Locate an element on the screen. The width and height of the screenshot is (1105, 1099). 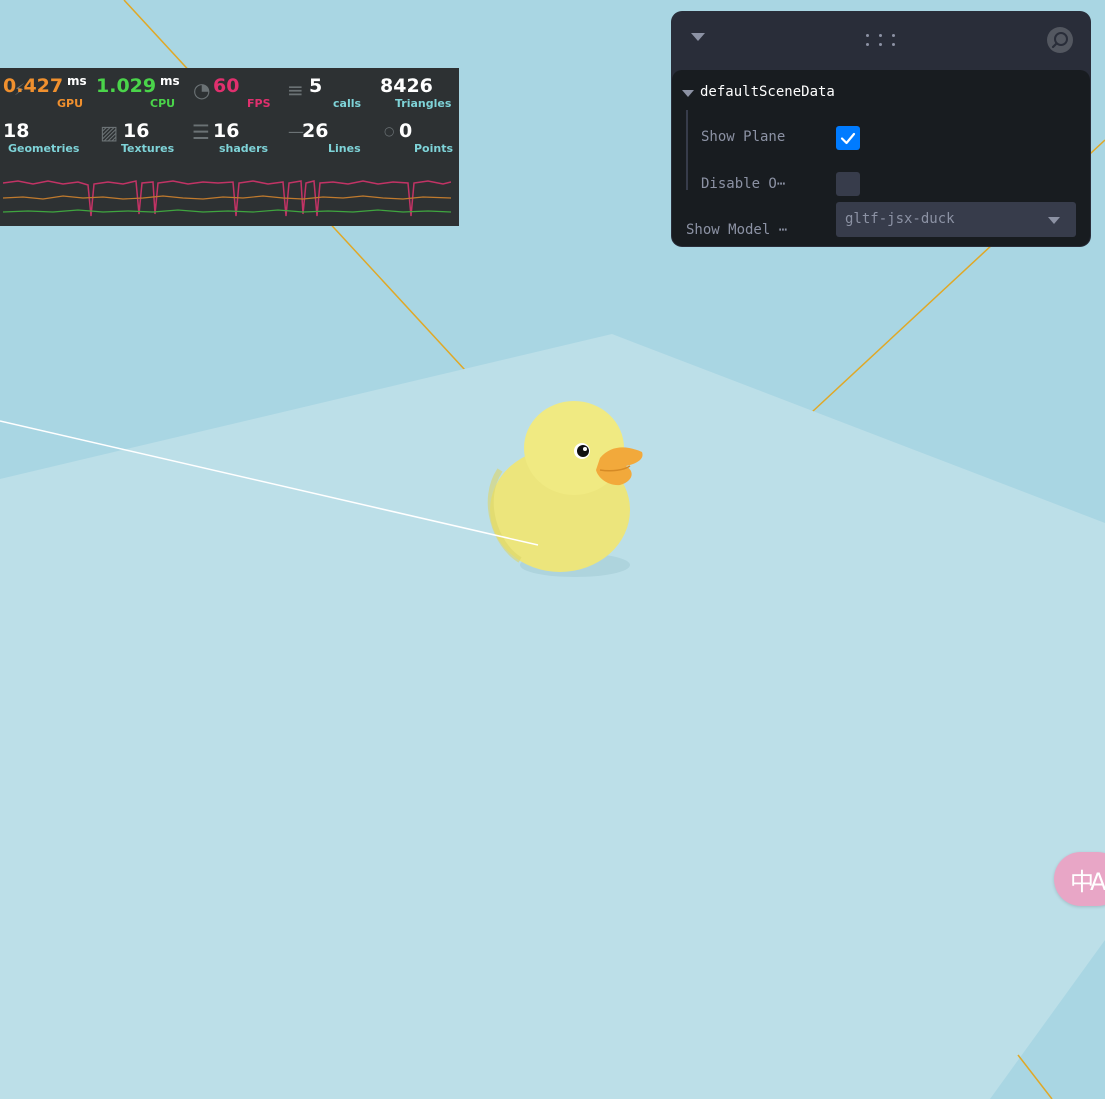
cpu-value: 1.029 is located at coordinates (126, 86).